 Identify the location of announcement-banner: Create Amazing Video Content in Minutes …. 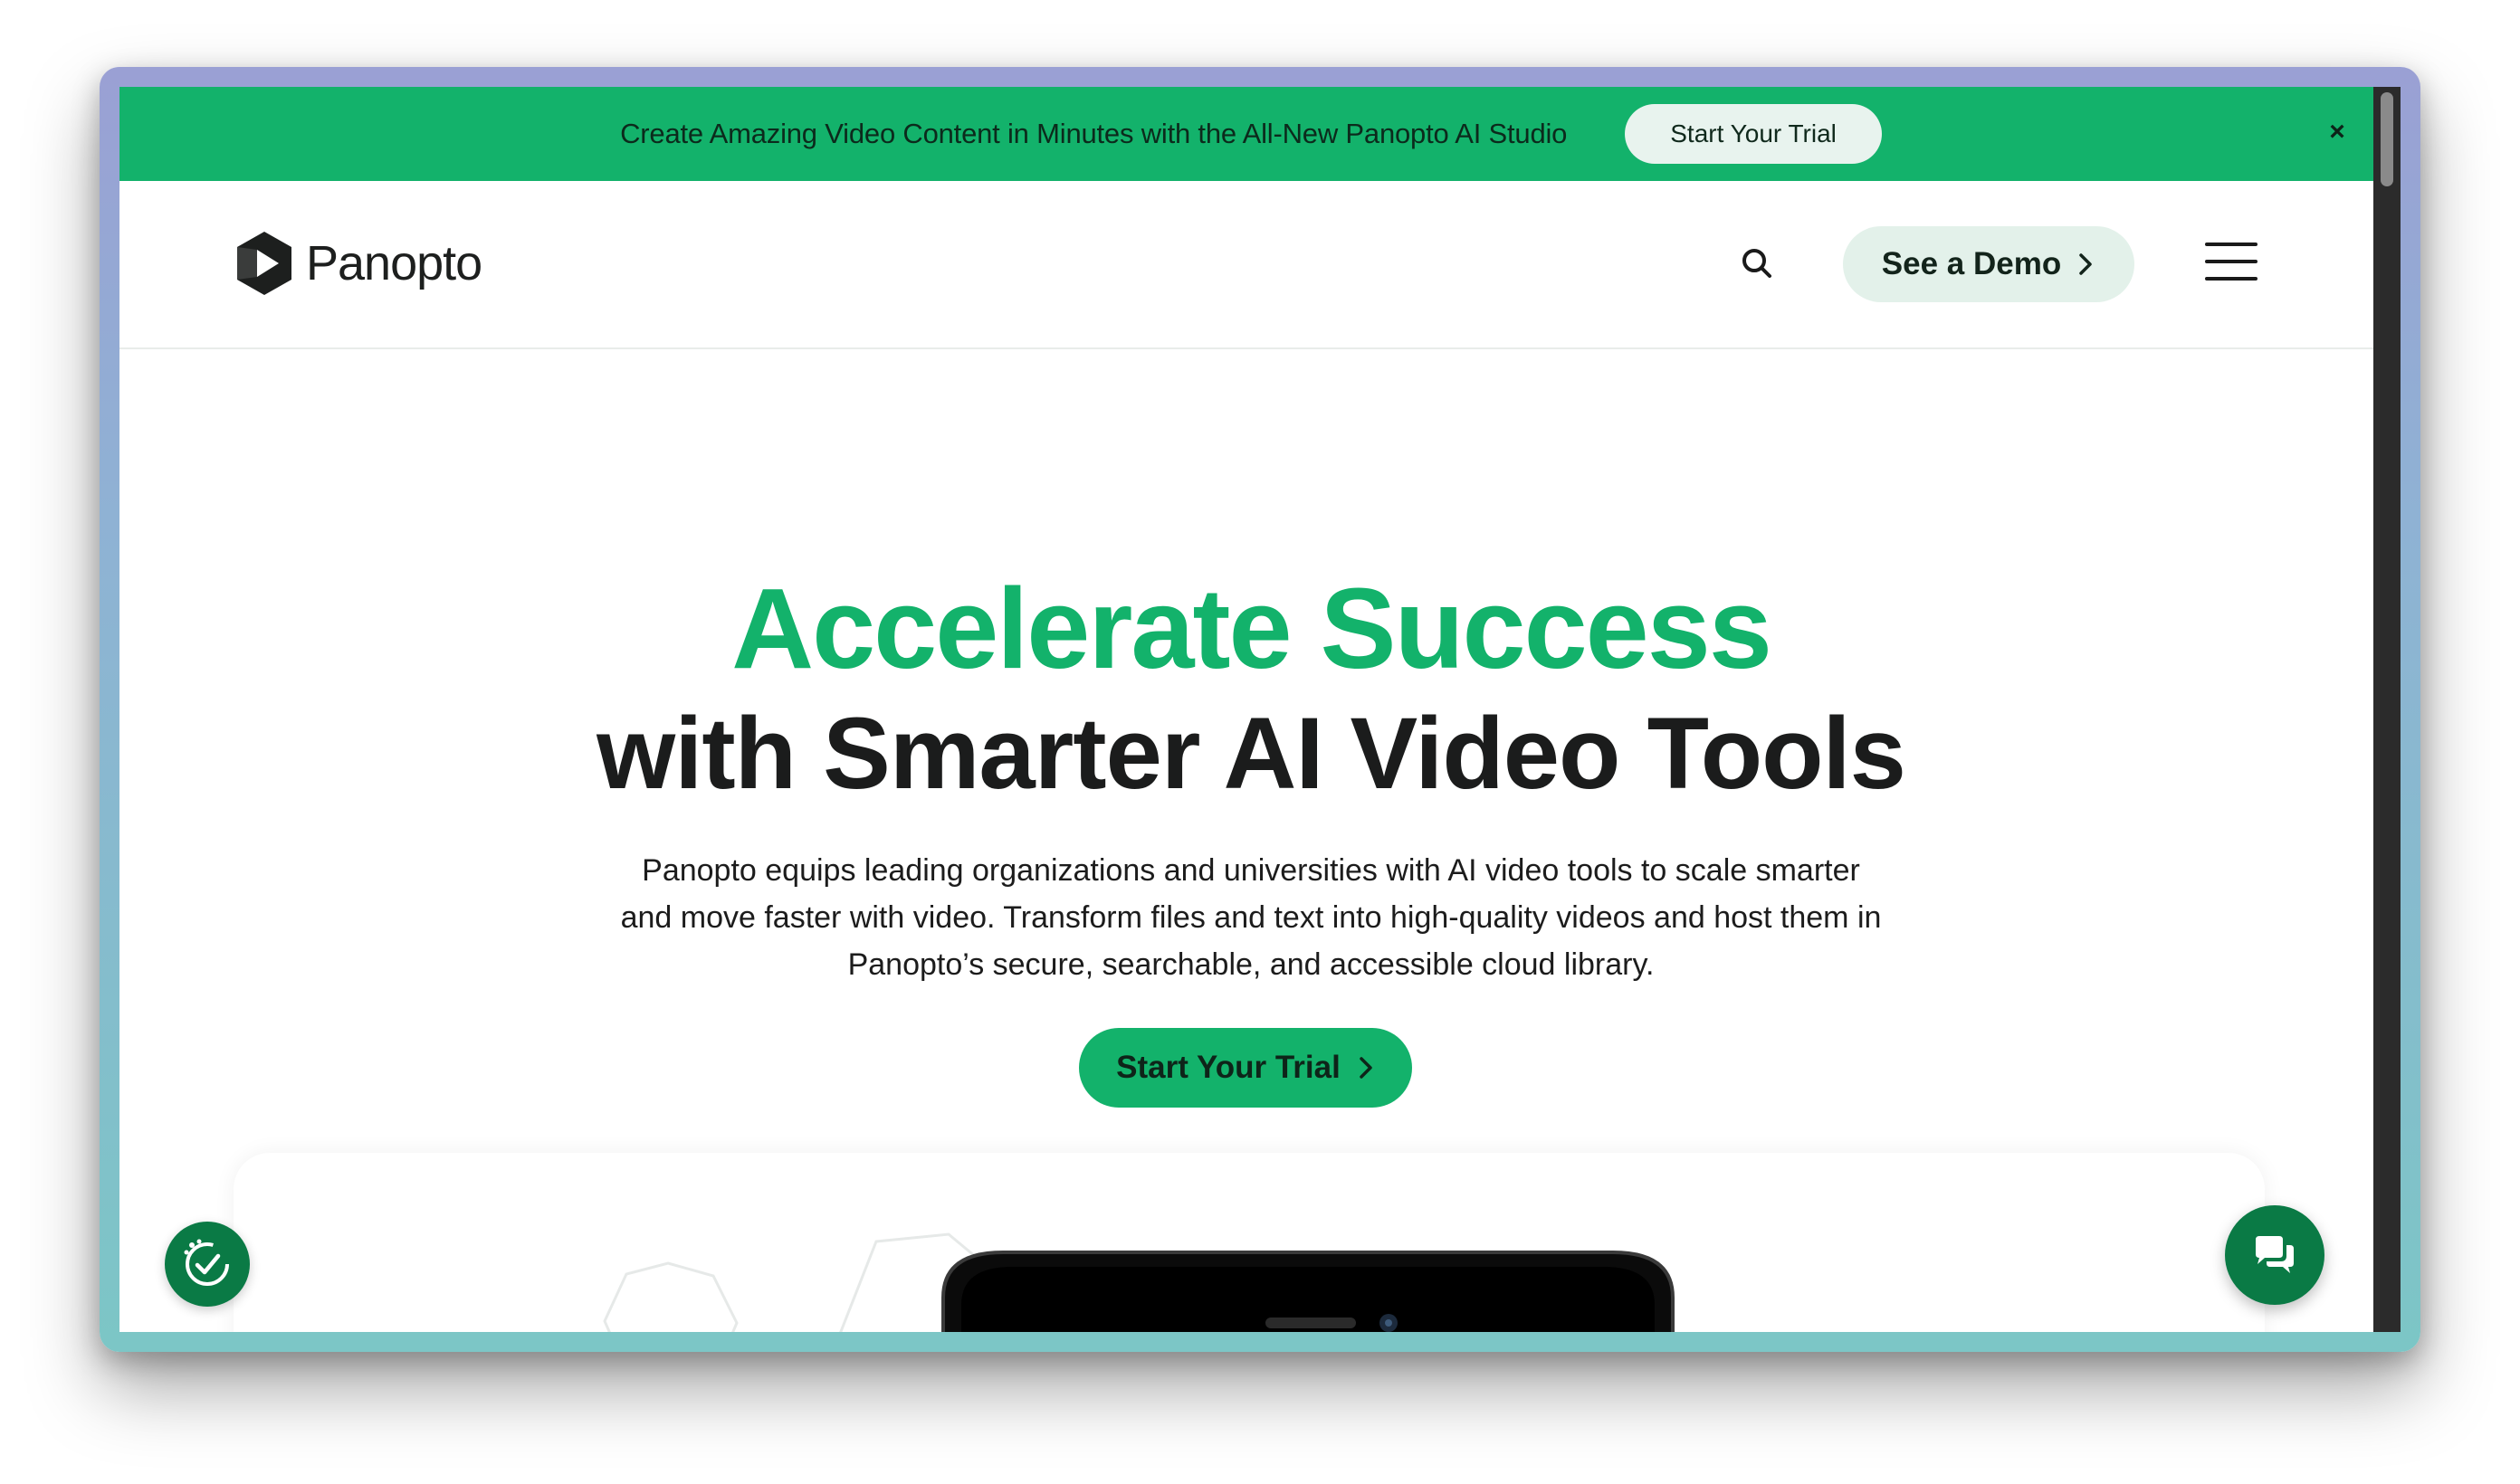
(1250, 134).